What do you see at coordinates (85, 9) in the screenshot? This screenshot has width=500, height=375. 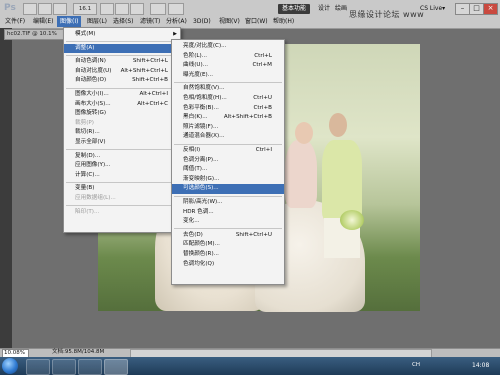 I see `zoom-level-select: 16.1` at bounding box center [85, 9].